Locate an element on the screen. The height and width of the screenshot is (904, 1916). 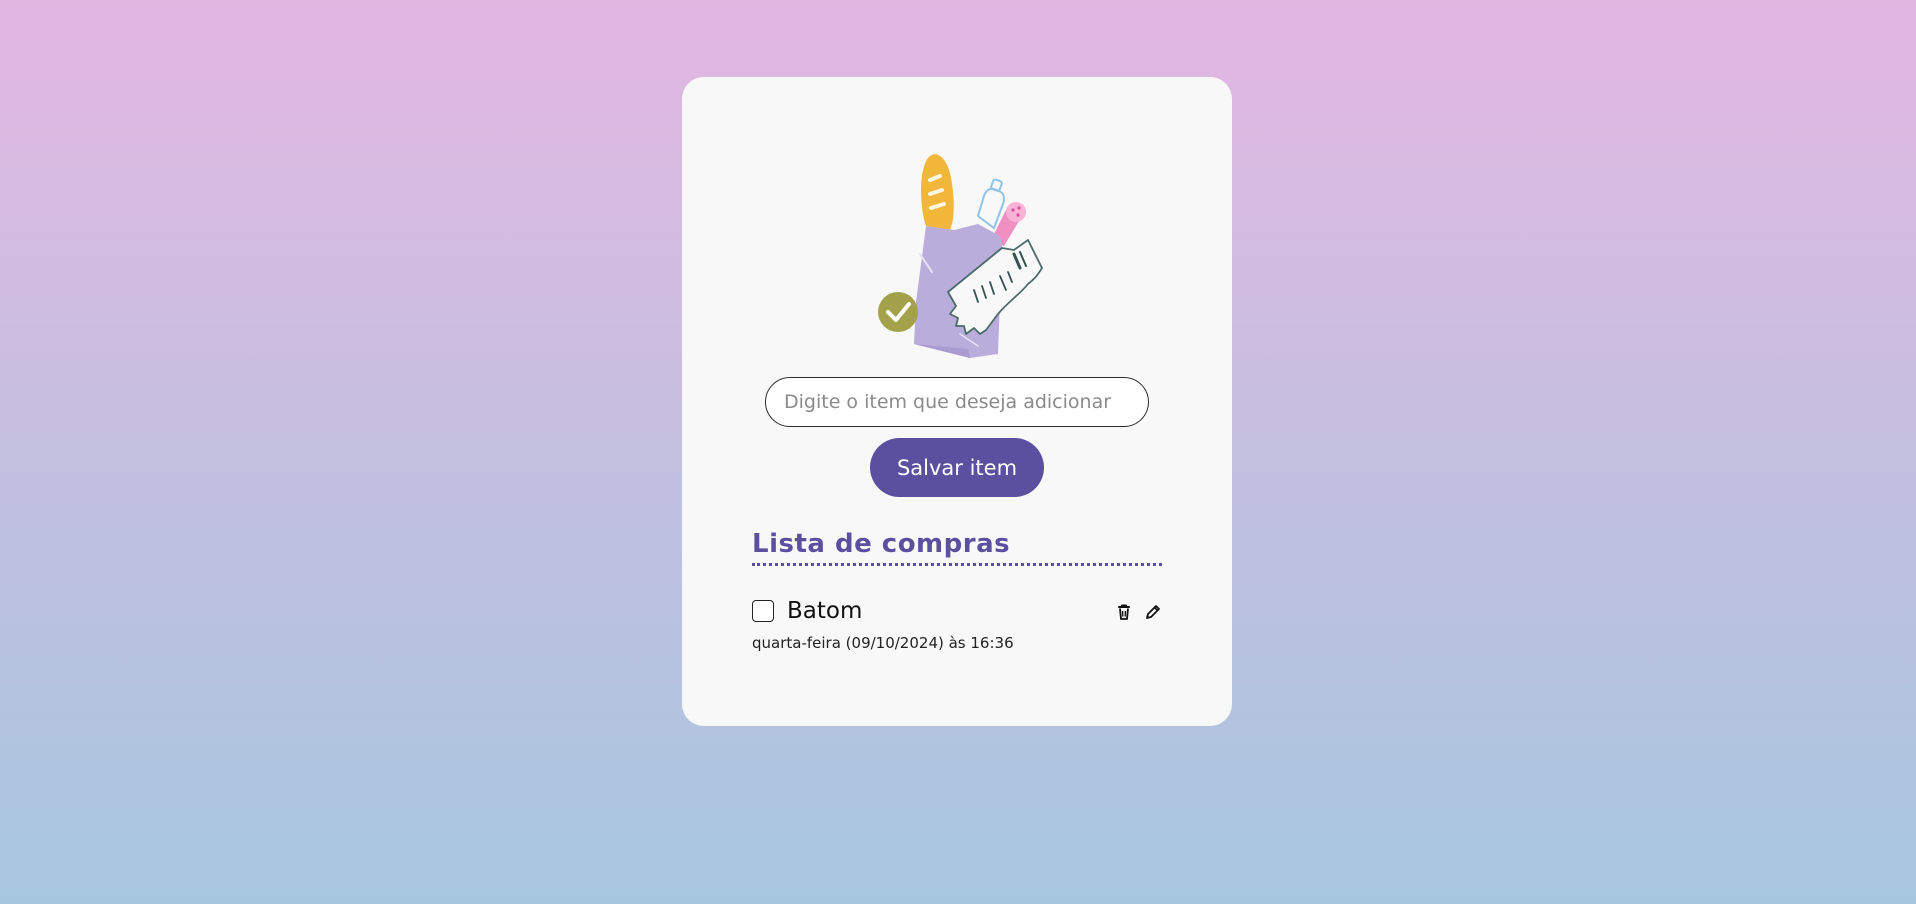
water-bottle-icon is located at coordinates (990, 204).